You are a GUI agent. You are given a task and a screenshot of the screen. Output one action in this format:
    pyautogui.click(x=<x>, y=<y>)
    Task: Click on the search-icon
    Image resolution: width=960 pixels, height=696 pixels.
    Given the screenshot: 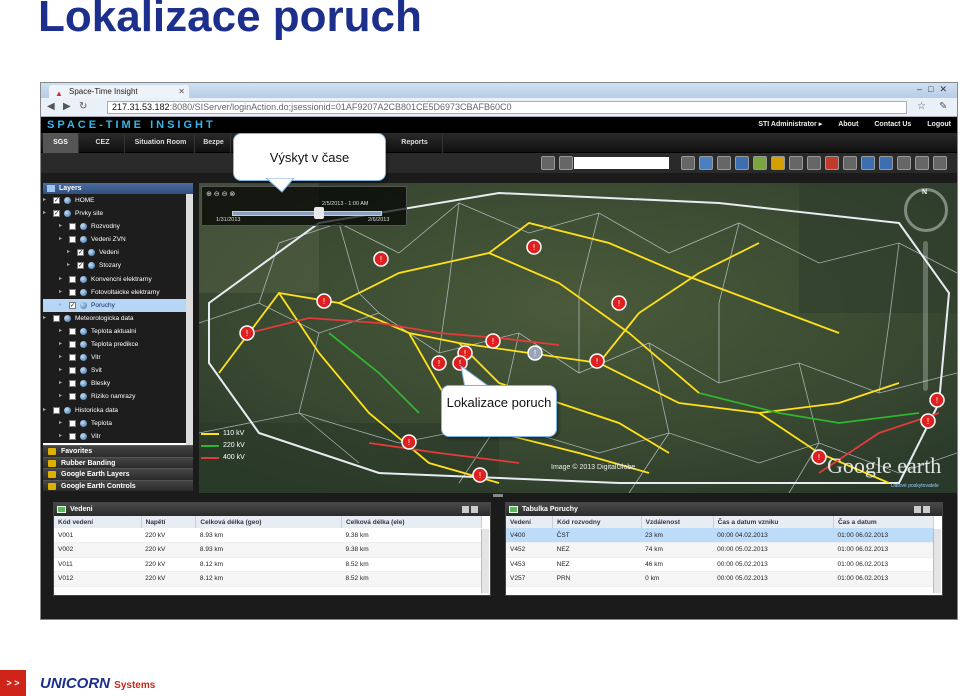 What is the action you would take?
    pyautogui.click(x=566, y=163)
    